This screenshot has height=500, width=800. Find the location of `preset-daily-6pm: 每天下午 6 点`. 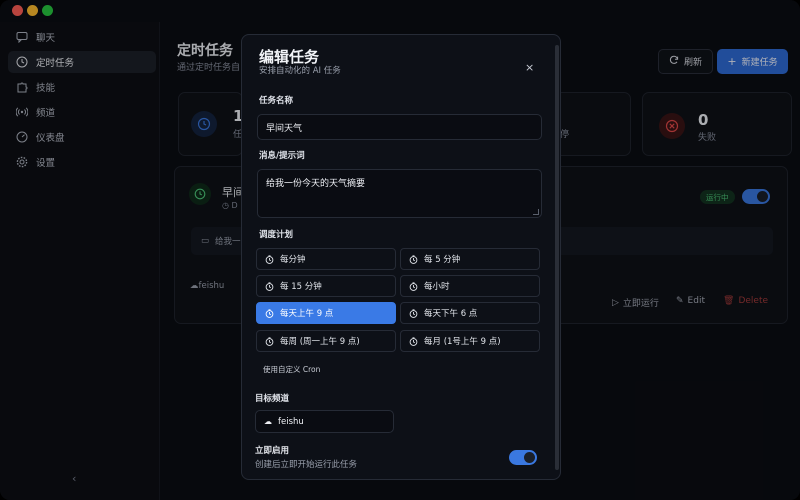

preset-daily-6pm: 每天下午 6 点 is located at coordinates (470, 313).